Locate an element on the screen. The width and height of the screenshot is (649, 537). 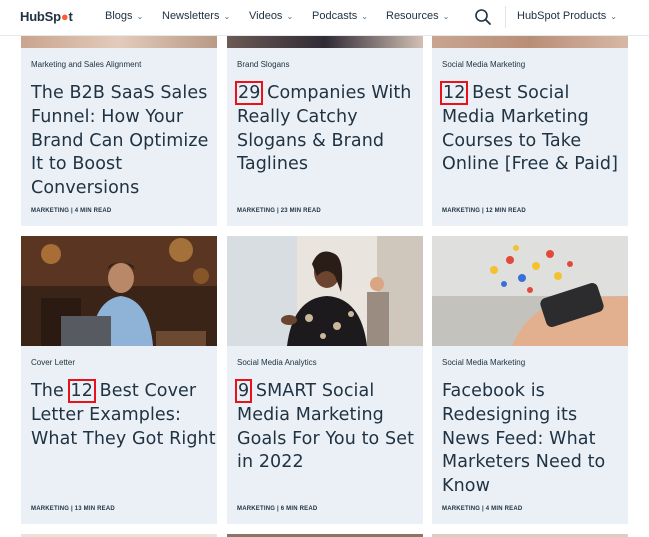
nav-hubspot-products: HubSpot Products ⌄ is located at coordinates (567, 16).